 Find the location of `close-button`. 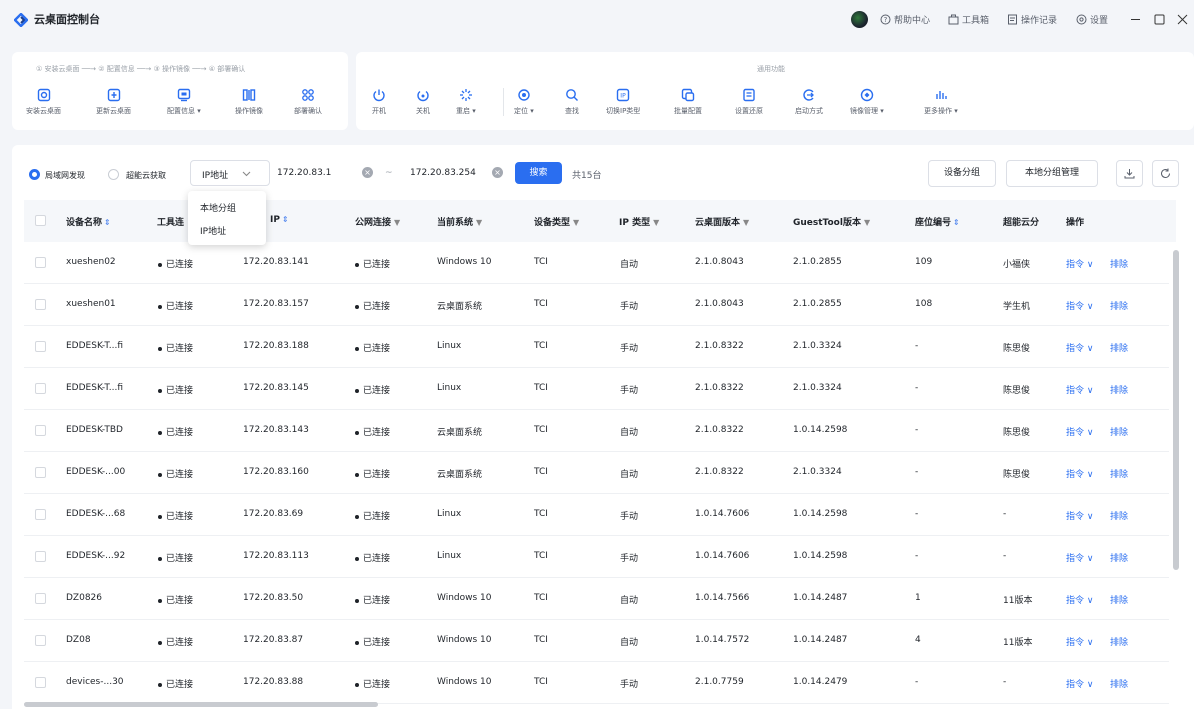

close-button is located at coordinates (1182, 19).